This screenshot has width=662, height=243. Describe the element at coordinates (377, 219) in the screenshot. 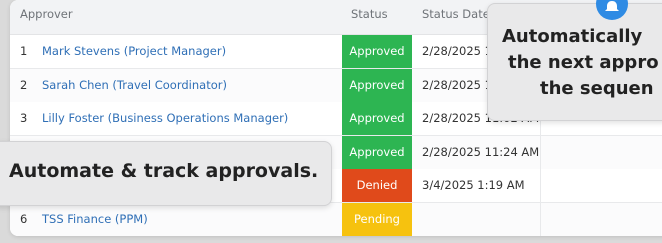

I see `status-badge: Pending` at that location.